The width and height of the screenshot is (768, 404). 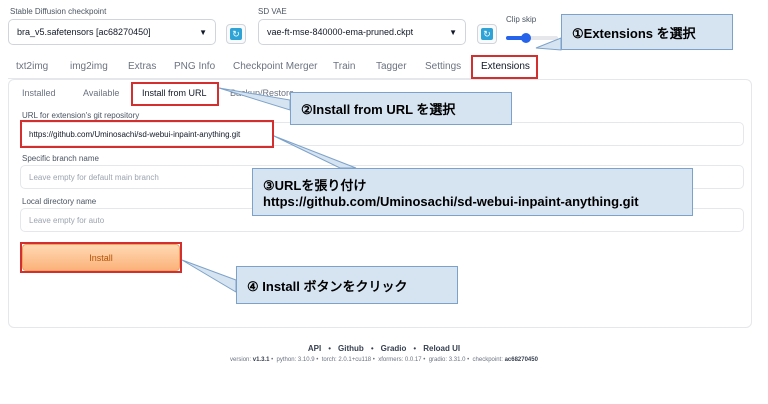 What do you see at coordinates (521, 360) in the screenshot?
I see `checkpoint-hash-value: ac68270450` at bounding box center [521, 360].